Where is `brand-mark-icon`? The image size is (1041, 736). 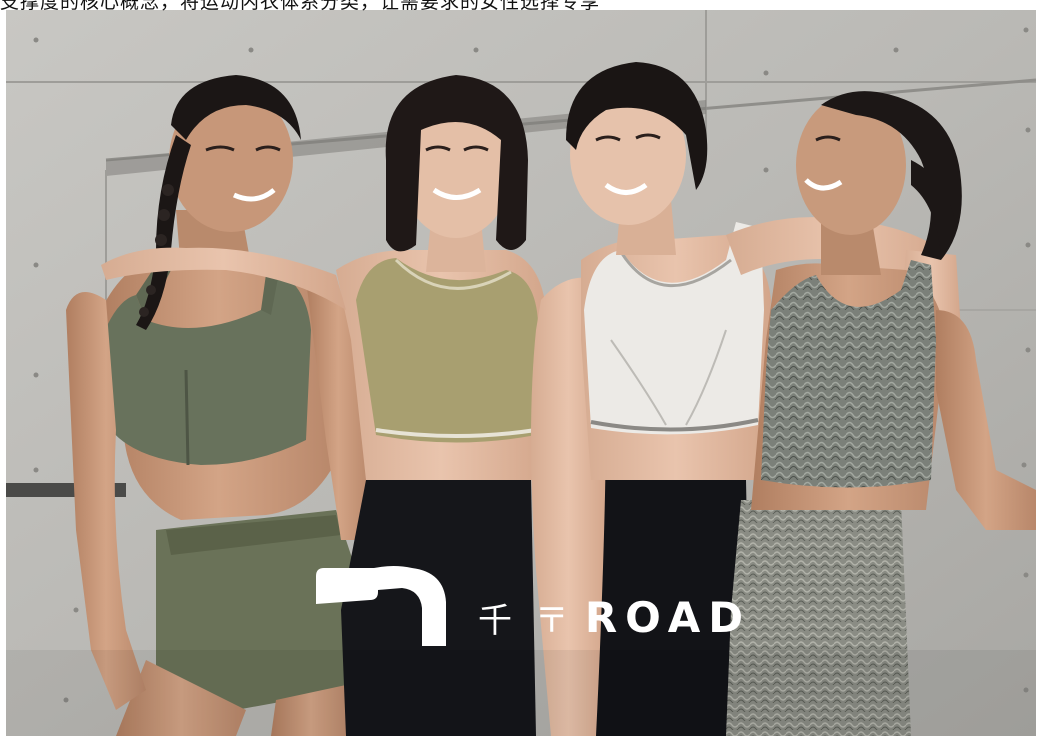 brand-mark-icon is located at coordinates (381, 606).